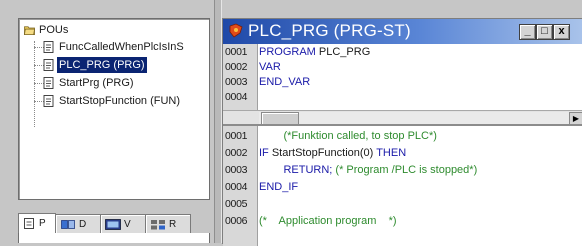 The height and width of the screenshot is (246, 582). What do you see at coordinates (402, 221) in the screenshot?
I see `code-line: 0006 (* Application program *)` at bounding box center [402, 221].